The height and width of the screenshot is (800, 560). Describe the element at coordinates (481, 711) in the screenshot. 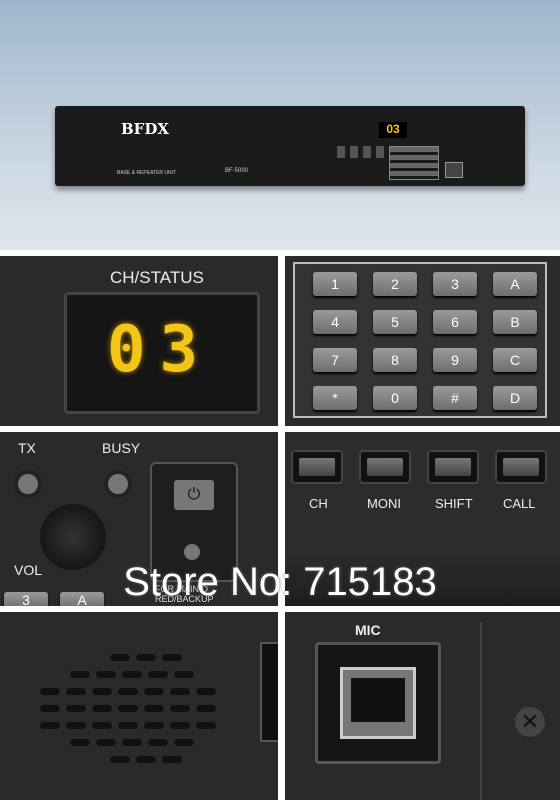

I see `panel-seam` at that location.